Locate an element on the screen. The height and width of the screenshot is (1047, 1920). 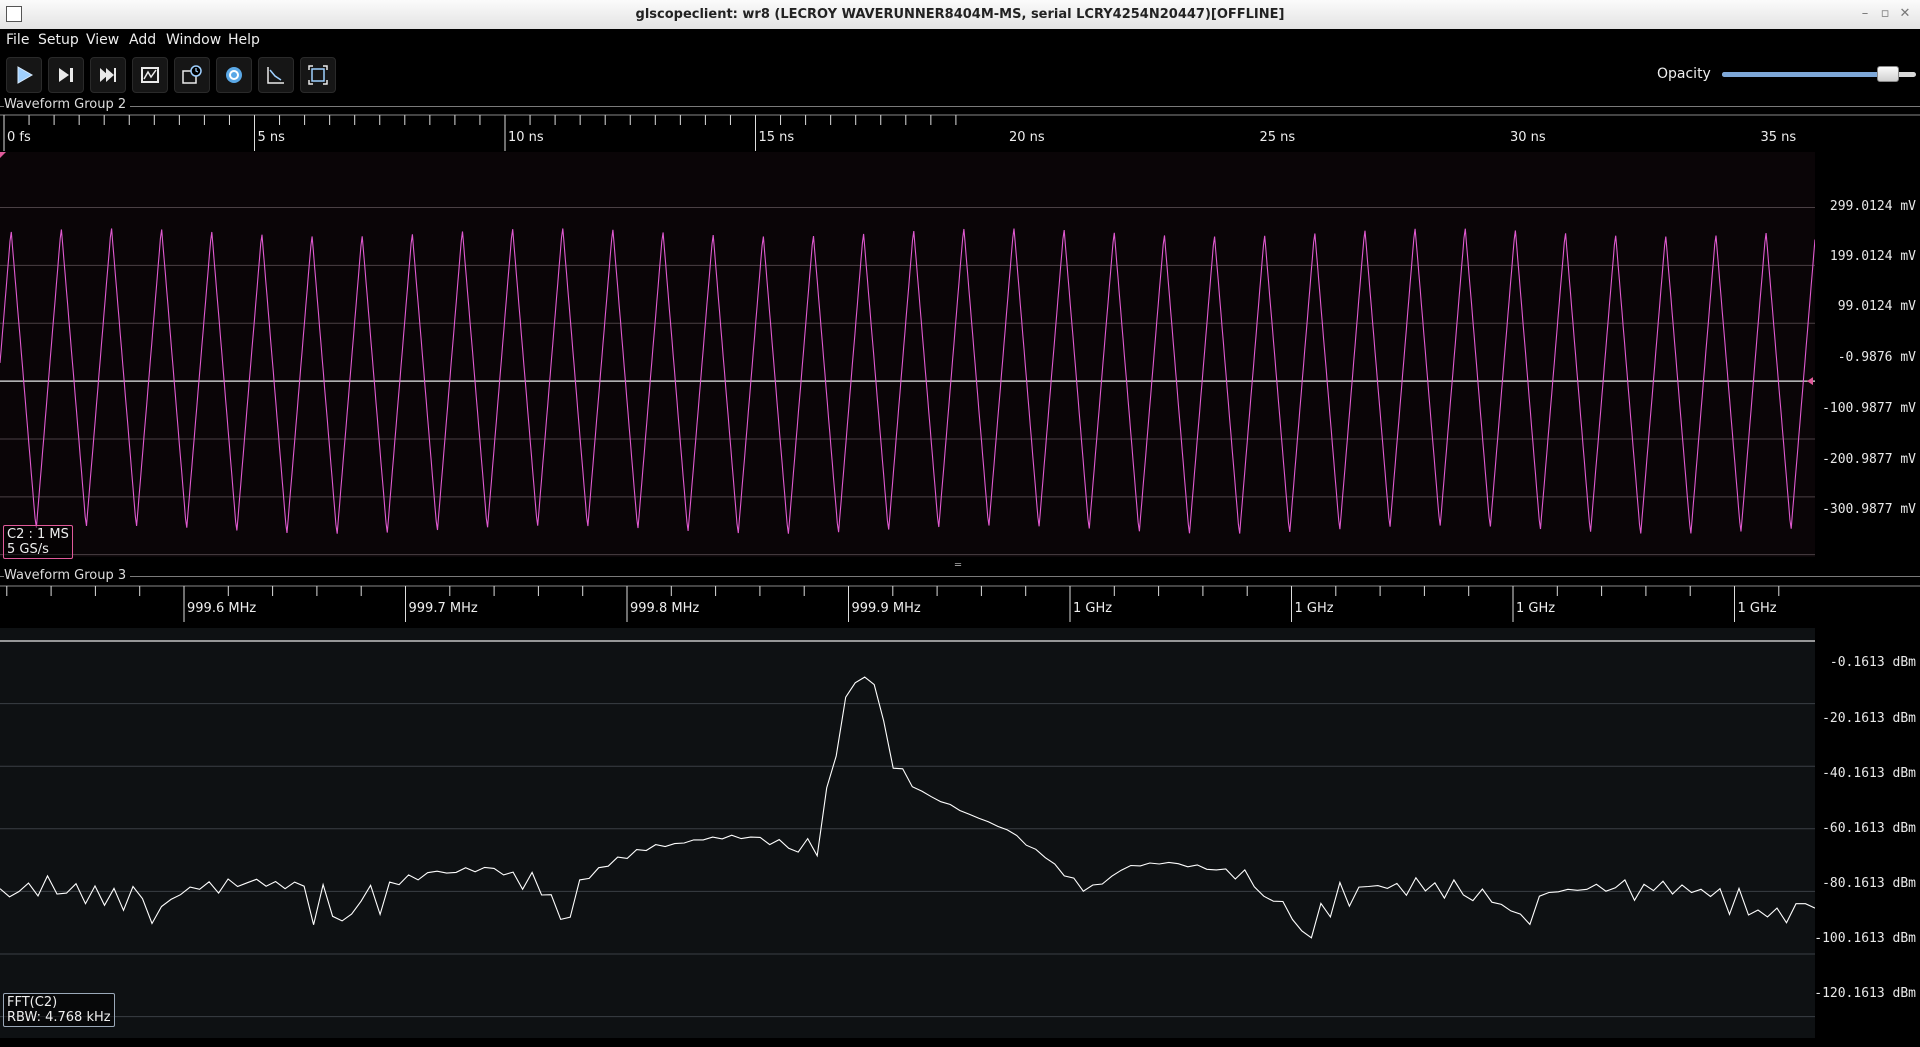
history-icon is located at coordinates (192, 74).